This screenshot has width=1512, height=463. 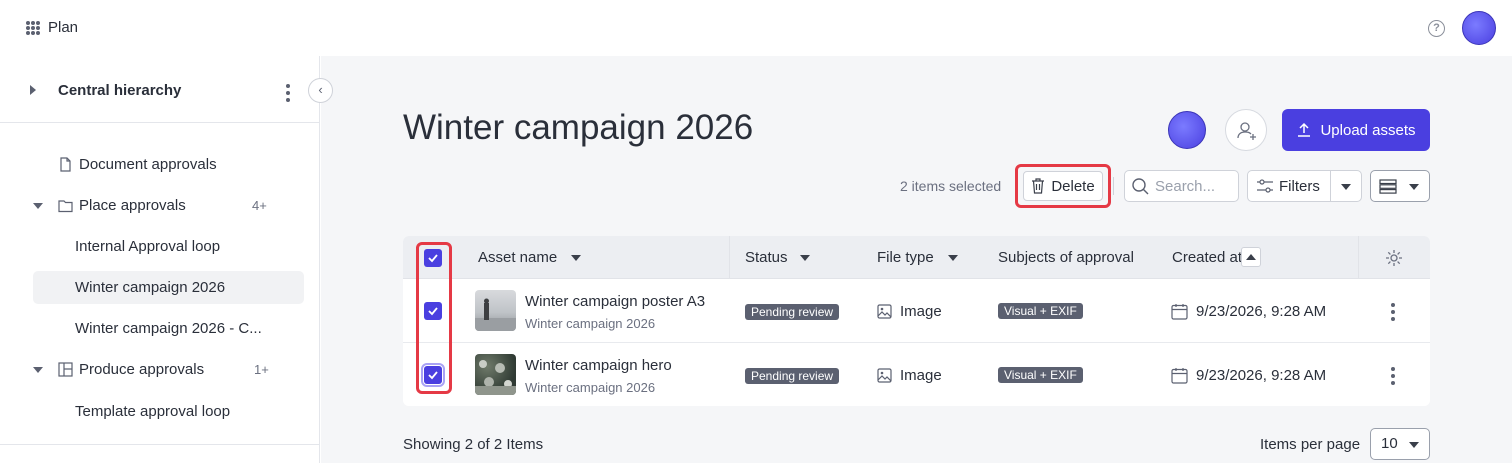 I want to click on column-header-created-at: Created at, so click(x=1207, y=257).